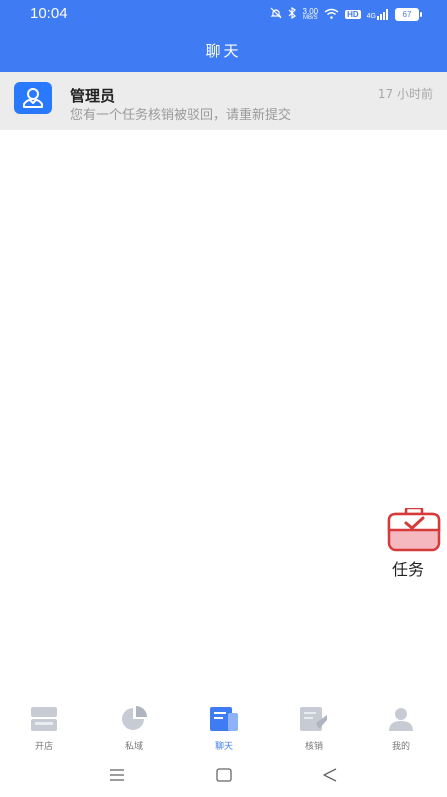 This screenshot has width=447, height=797. Describe the element at coordinates (223, 14) in the screenshot. I see `status-bar: 10:04 3.00 MB/S HD 4G 67` at that location.